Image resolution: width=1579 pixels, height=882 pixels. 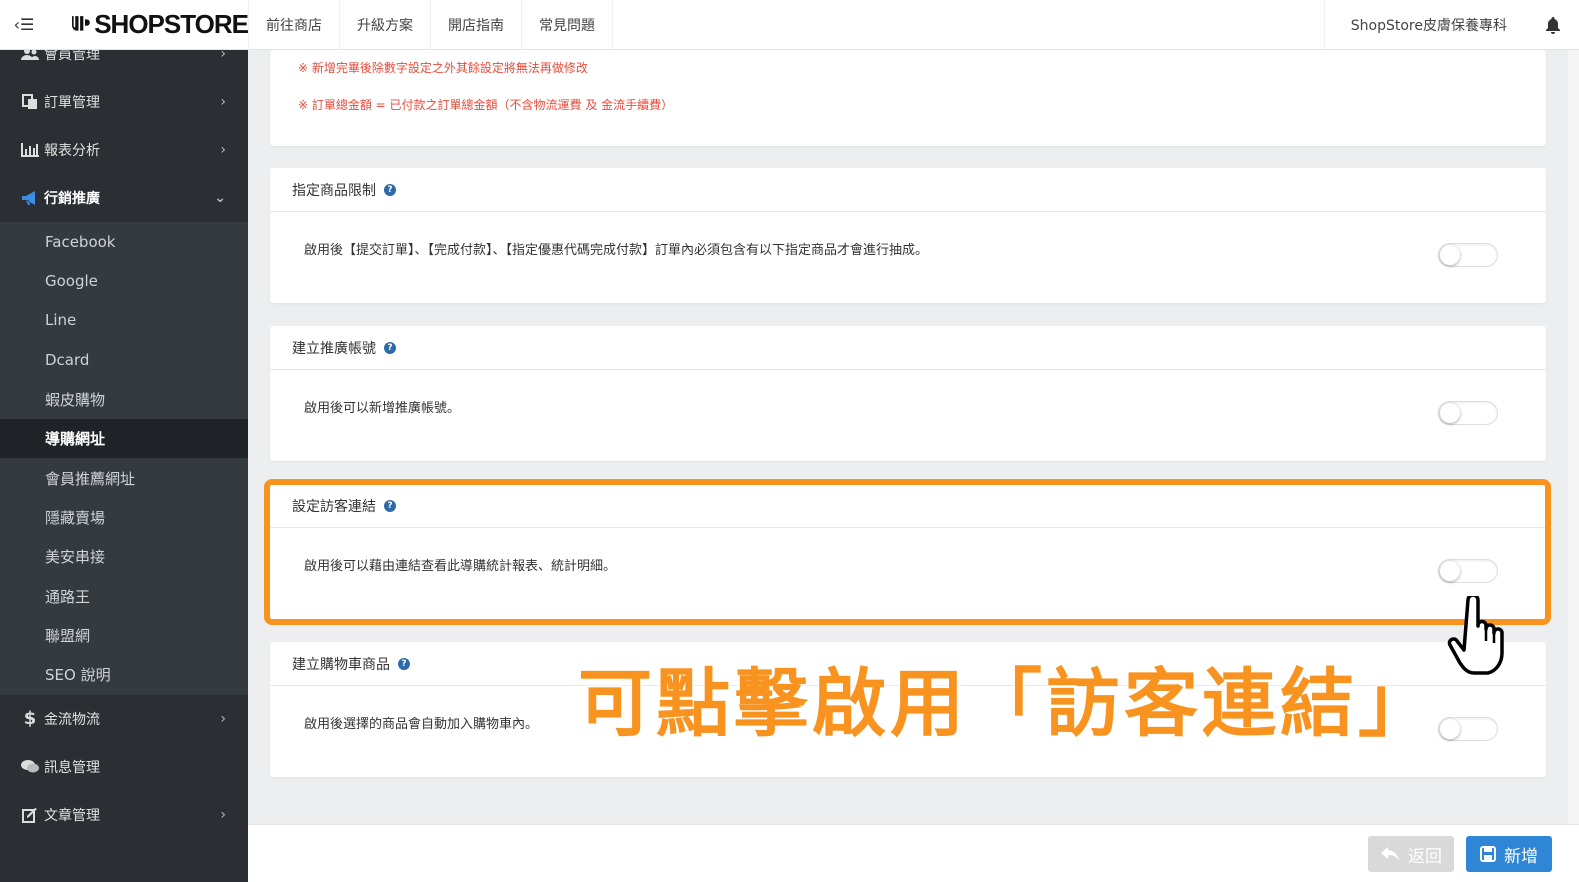 I want to click on nav-go-to-store: 前往商店, so click(x=293, y=25).